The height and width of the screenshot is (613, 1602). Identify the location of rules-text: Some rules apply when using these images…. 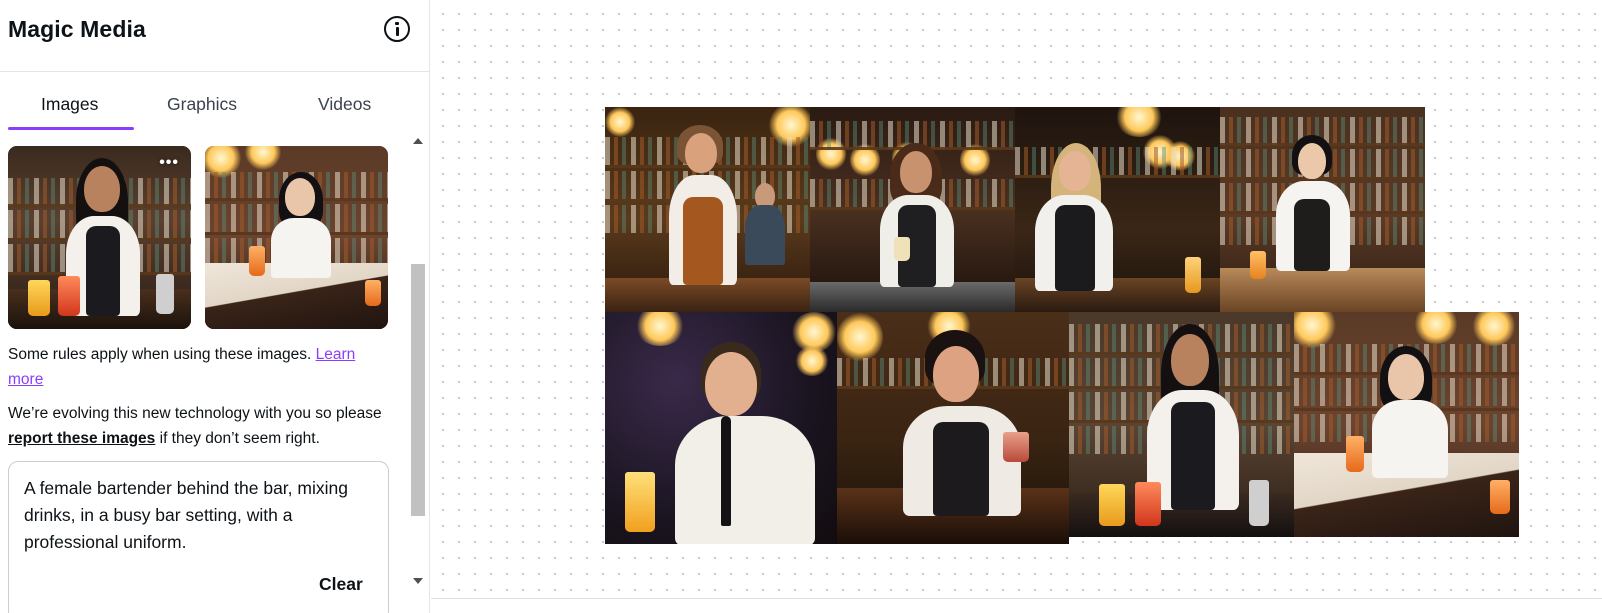
(160, 354).